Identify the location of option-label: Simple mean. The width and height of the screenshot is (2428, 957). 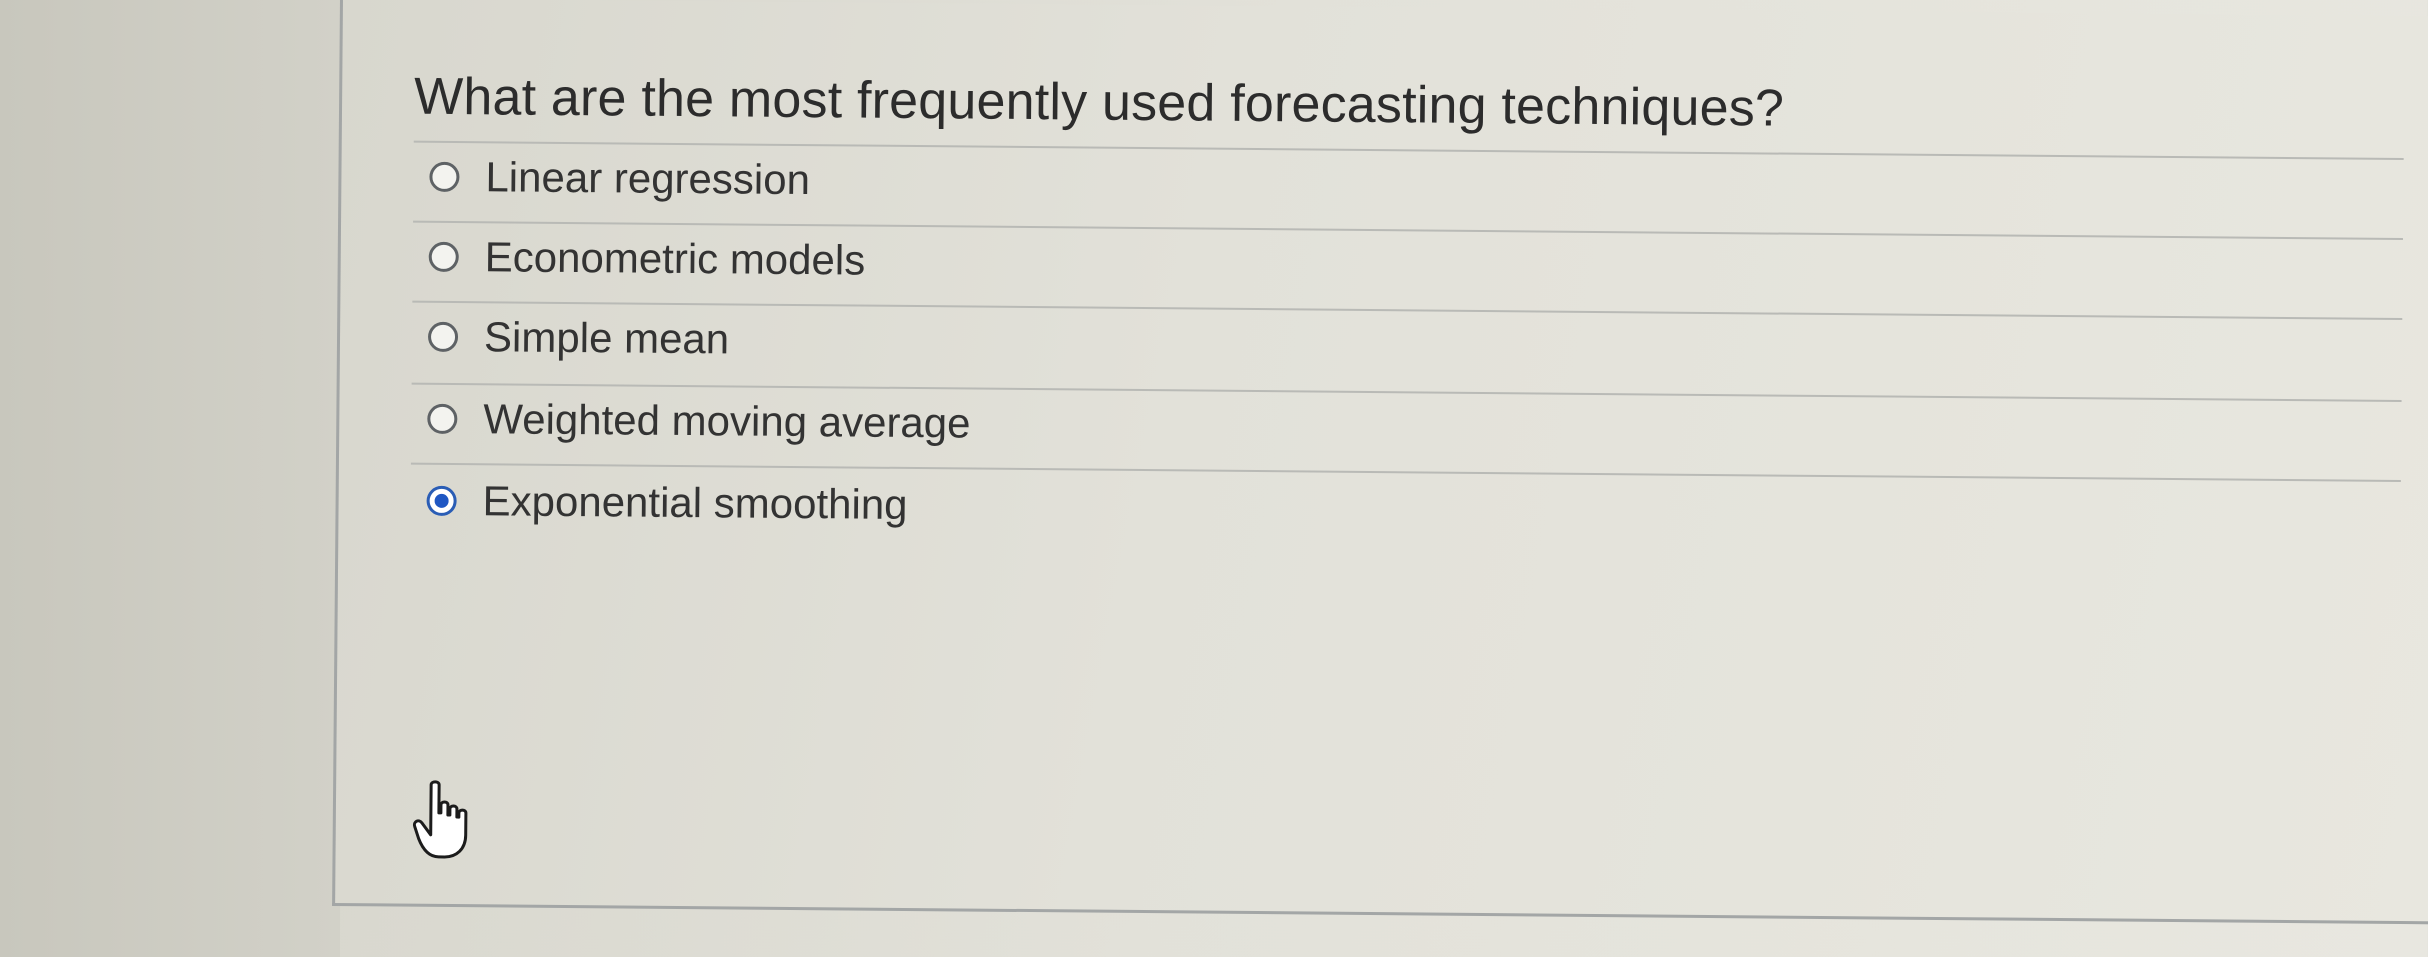
(606, 338).